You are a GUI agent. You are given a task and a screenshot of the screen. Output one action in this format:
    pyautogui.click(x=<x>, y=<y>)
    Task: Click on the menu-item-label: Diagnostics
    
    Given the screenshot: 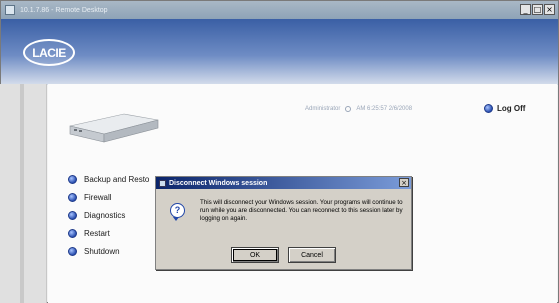 What is the action you would take?
    pyautogui.click(x=105, y=215)
    